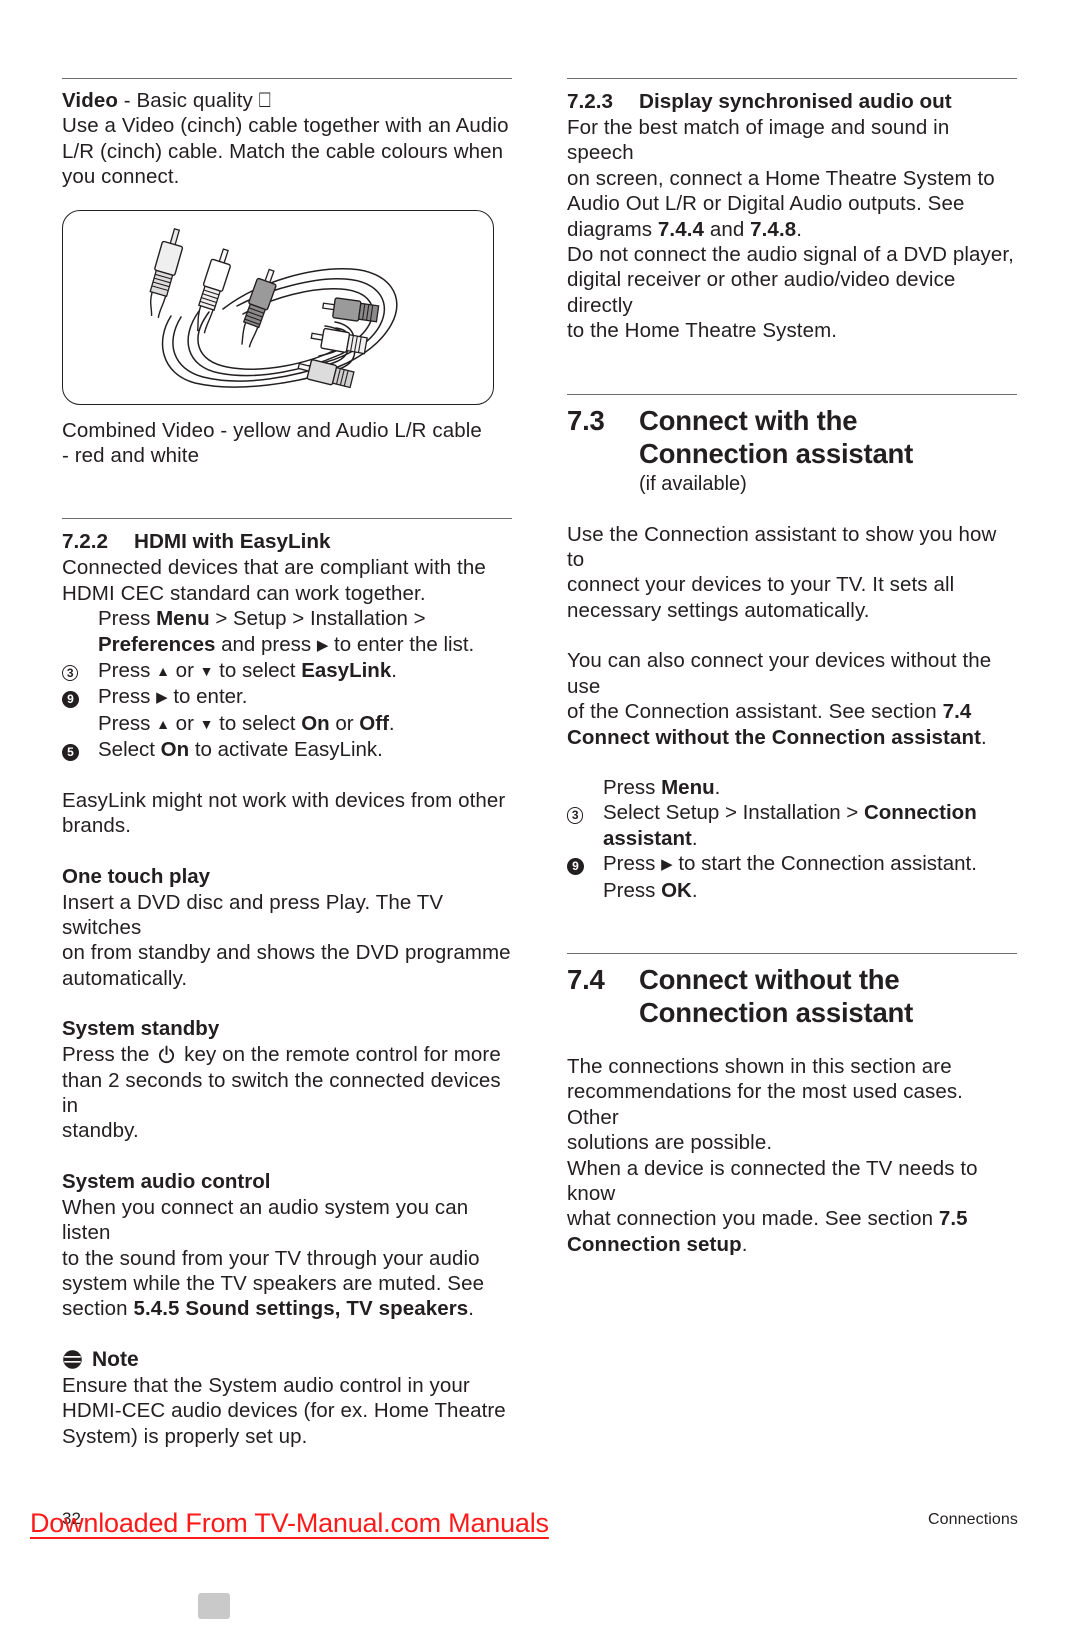 This screenshot has height=1627, width=1080. Describe the element at coordinates (136, 876) in the screenshot. I see `one-touch-play-heading: One touch play` at that location.